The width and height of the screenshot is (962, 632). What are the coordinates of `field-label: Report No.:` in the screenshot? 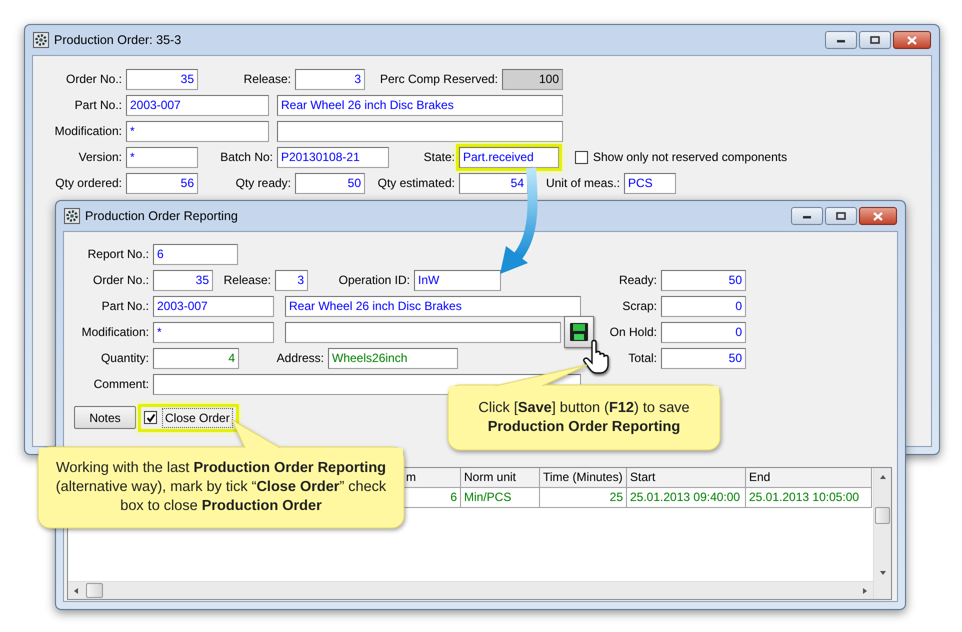 It's located at (118, 254).